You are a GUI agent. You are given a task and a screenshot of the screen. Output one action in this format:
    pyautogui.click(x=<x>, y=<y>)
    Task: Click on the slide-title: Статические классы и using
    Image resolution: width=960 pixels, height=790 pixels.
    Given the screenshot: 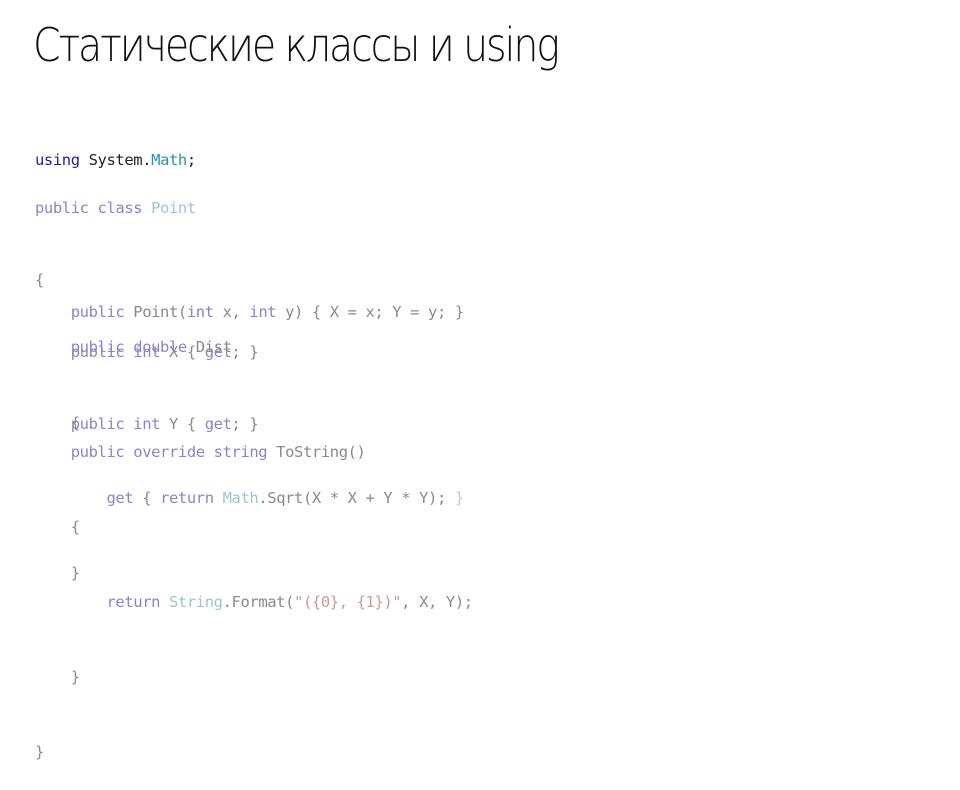 What is the action you would take?
    pyautogui.click(x=296, y=45)
    